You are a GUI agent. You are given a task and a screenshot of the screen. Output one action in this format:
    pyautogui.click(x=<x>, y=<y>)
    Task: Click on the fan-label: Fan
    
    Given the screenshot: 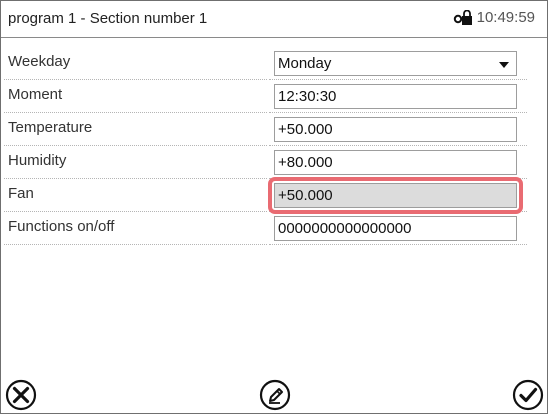 What is the action you would take?
    pyautogui.click(x=21, y=193)
    